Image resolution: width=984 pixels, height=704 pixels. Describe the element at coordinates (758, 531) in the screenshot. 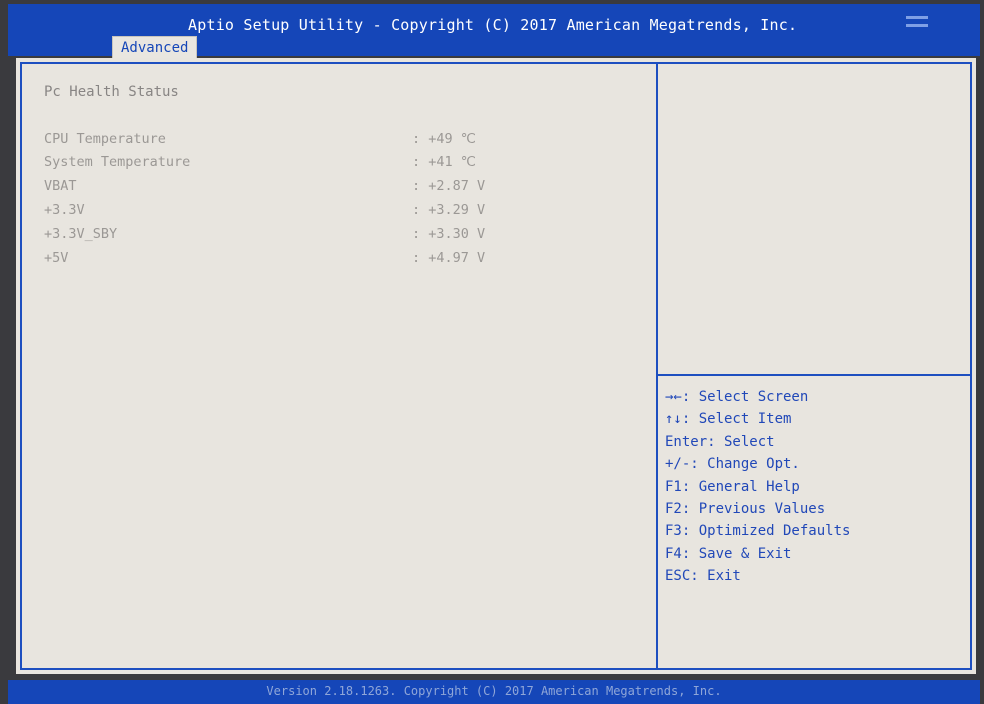

I see `help-optimized-defaults: F3: Optimized Defaults` at that location.